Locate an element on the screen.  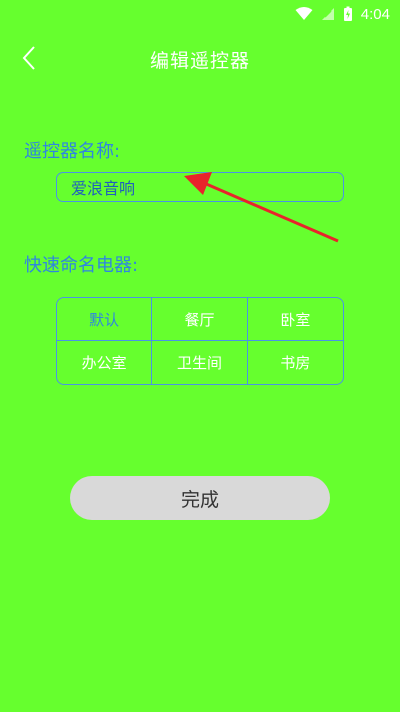
header: 编辑遥控器 is located at coordinates (200, 58).